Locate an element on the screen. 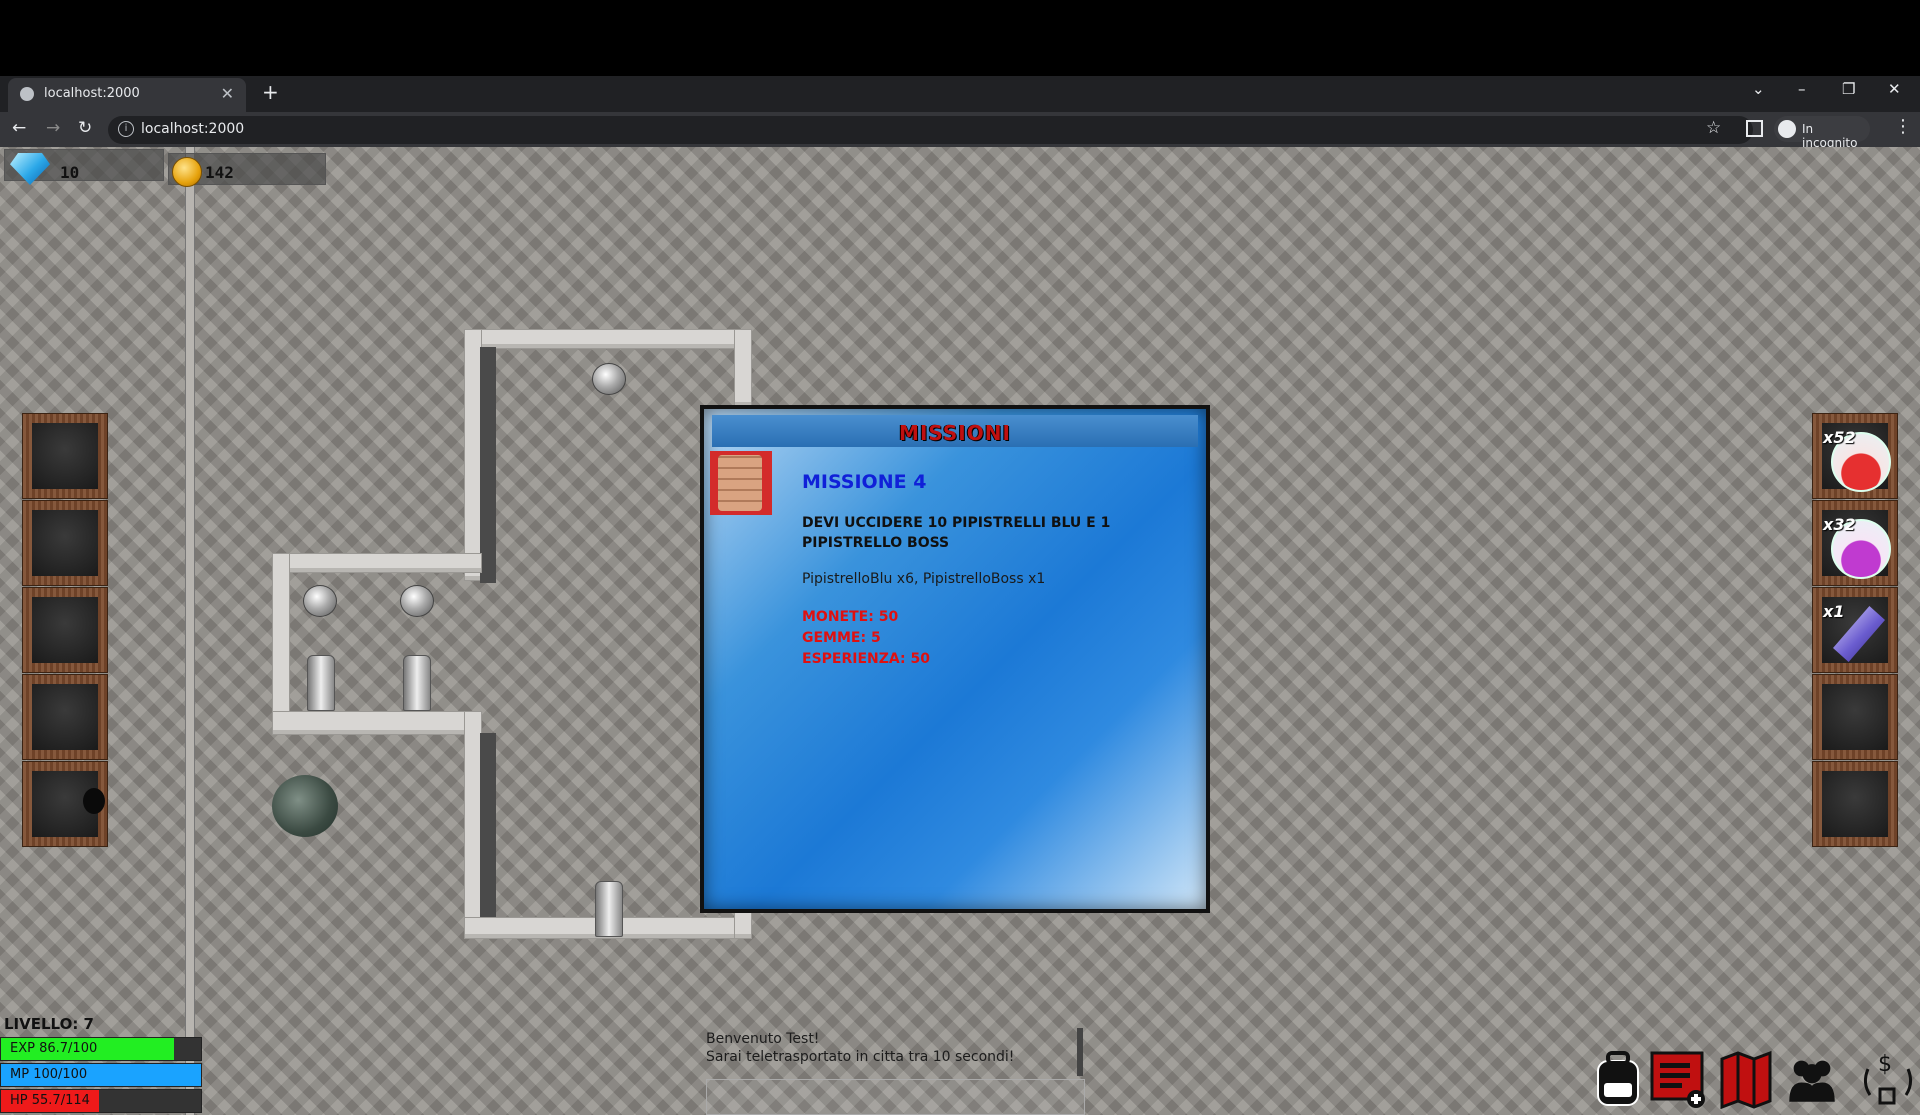 This screenshot has width=1920, height=1115. incognito-icon is located at coordinates (1787, 129).